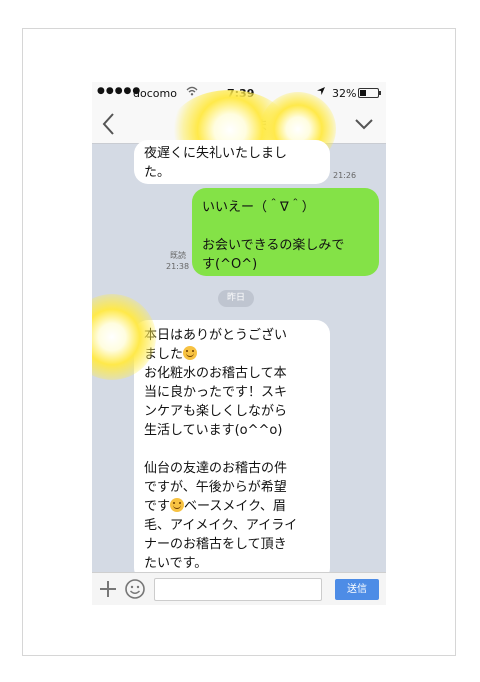  I want to click on message-text: 当に良かったです！スキ, so click(216, 392).